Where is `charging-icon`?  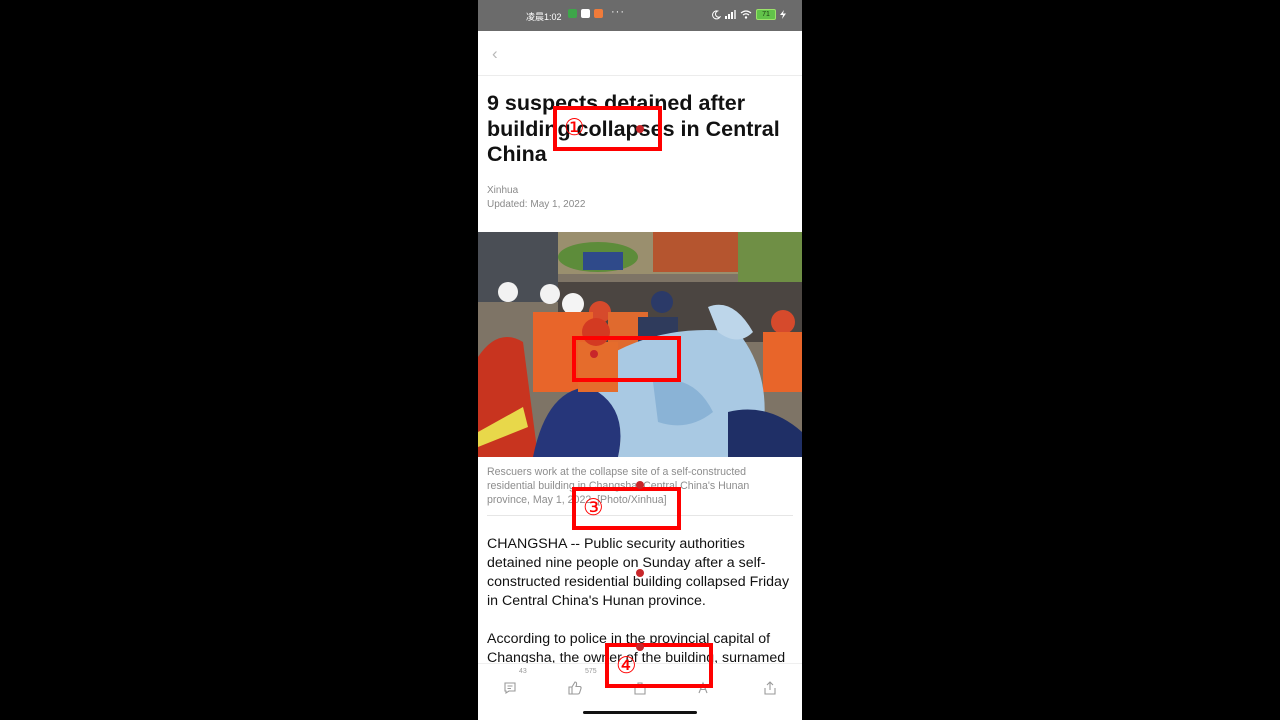
charging-icon is located at coordinates (783, 14).